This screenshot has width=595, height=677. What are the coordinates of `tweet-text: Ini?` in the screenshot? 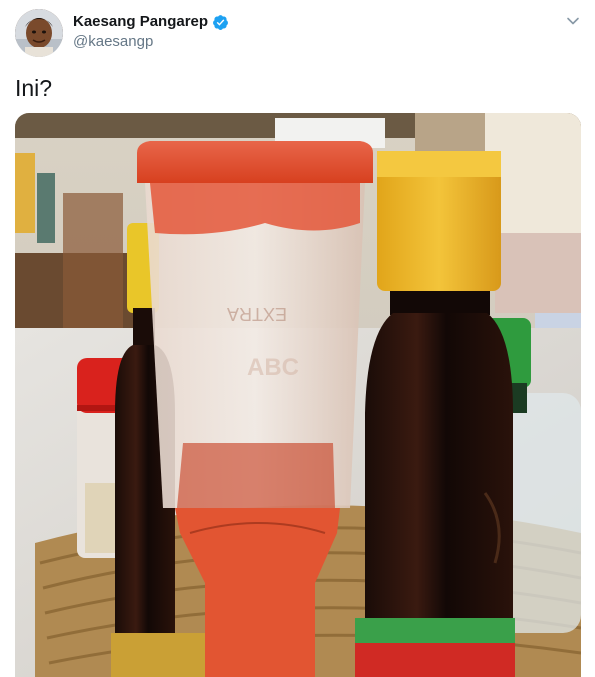 It's located at (34, 88).